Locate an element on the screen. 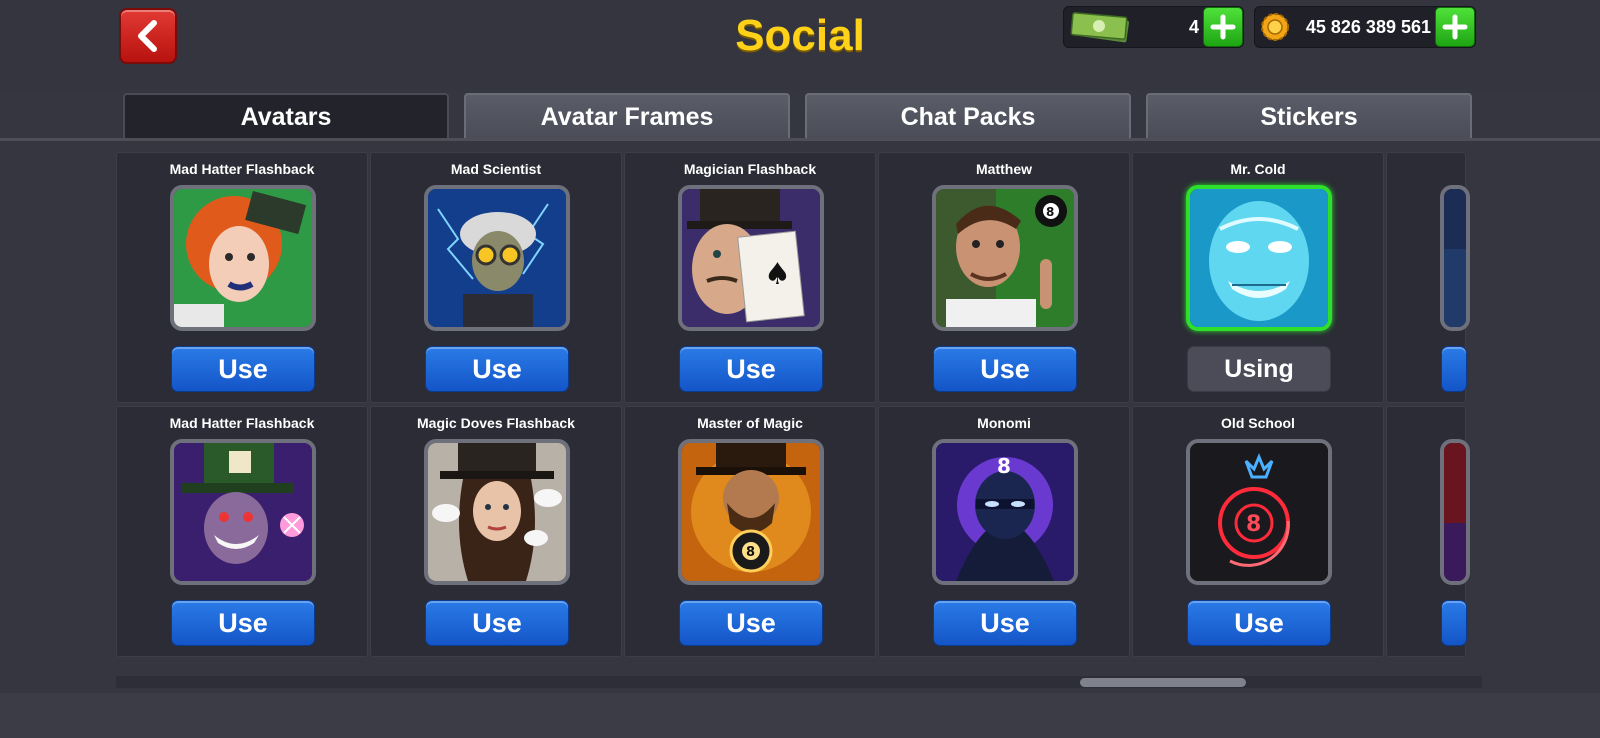 This screenshot has height=738, width=1600. cash-amount: 4 is located at coordinates (1193, 27).